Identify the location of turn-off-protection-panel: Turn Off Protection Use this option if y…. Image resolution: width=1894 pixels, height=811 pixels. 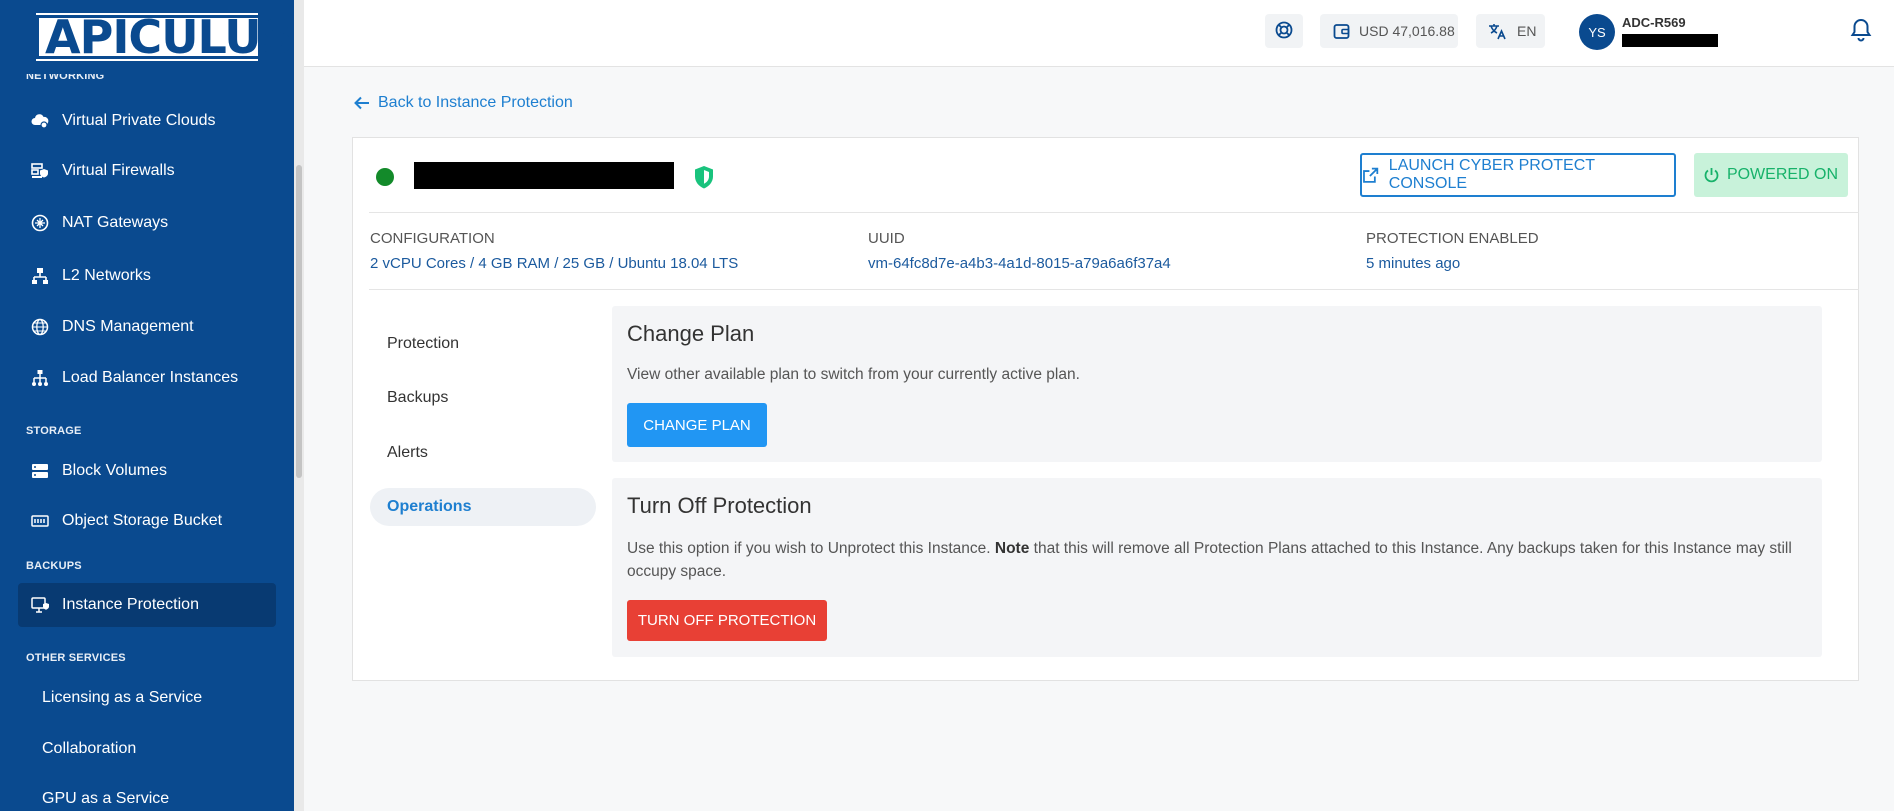
(1217, 567).